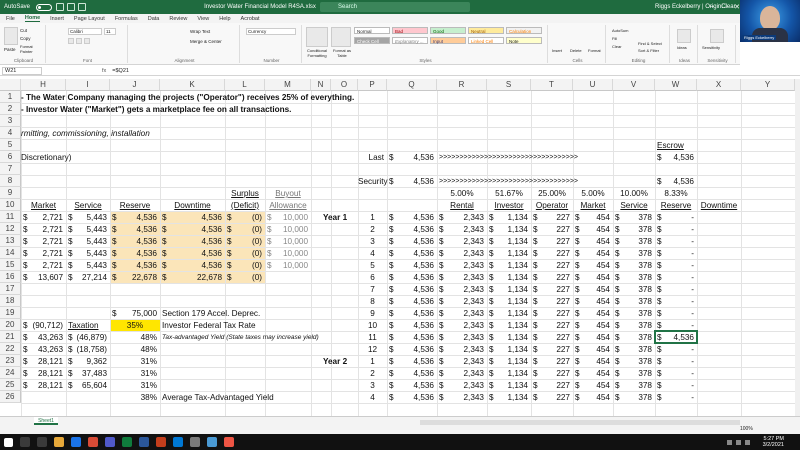 The image size is (800, 450). I want to click on task-view-icon, so click(42, 442).